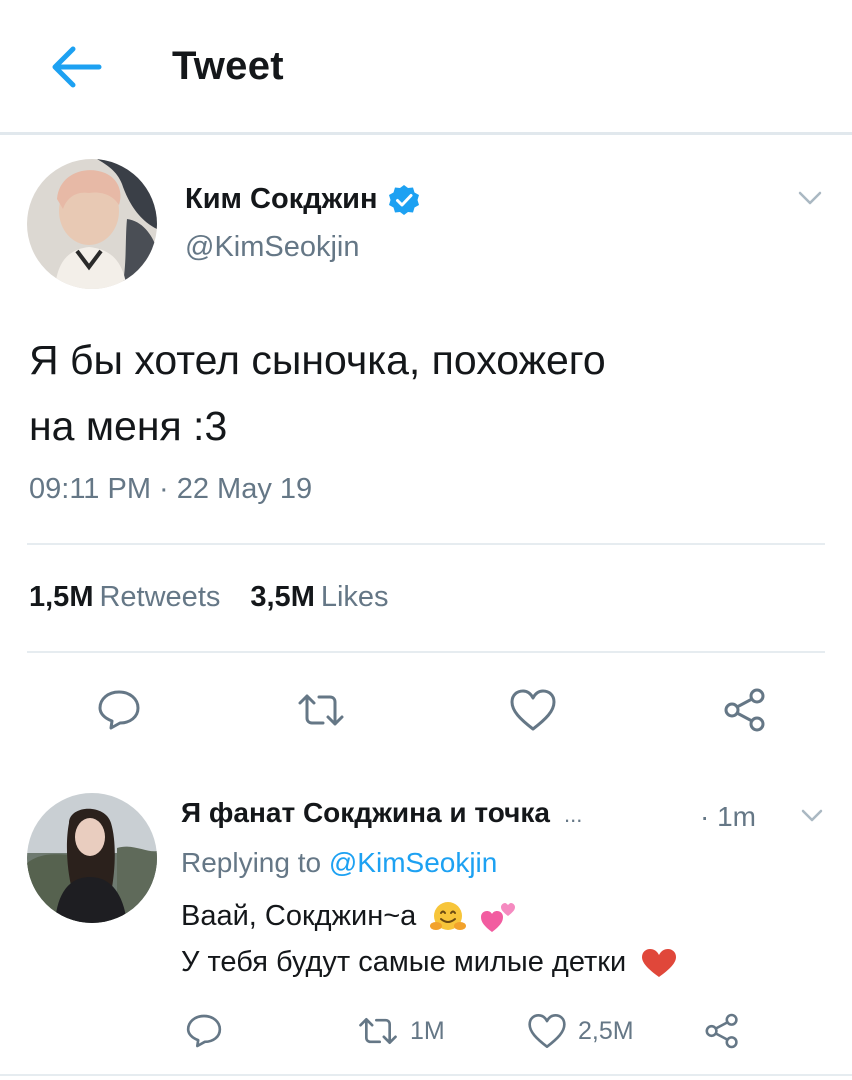 The height and width of the screenshot is (1080, 852). Describe the element at coordinates (403, 199) in the screenshot. I see `verified-badge-icon` at that location.